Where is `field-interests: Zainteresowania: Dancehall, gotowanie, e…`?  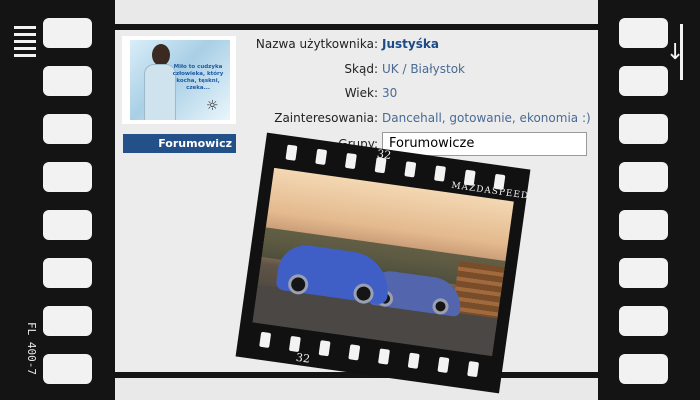 field-interests: Zainteresowania: Dancehall, gotowanie, e… is located at coordinates (415, 118).